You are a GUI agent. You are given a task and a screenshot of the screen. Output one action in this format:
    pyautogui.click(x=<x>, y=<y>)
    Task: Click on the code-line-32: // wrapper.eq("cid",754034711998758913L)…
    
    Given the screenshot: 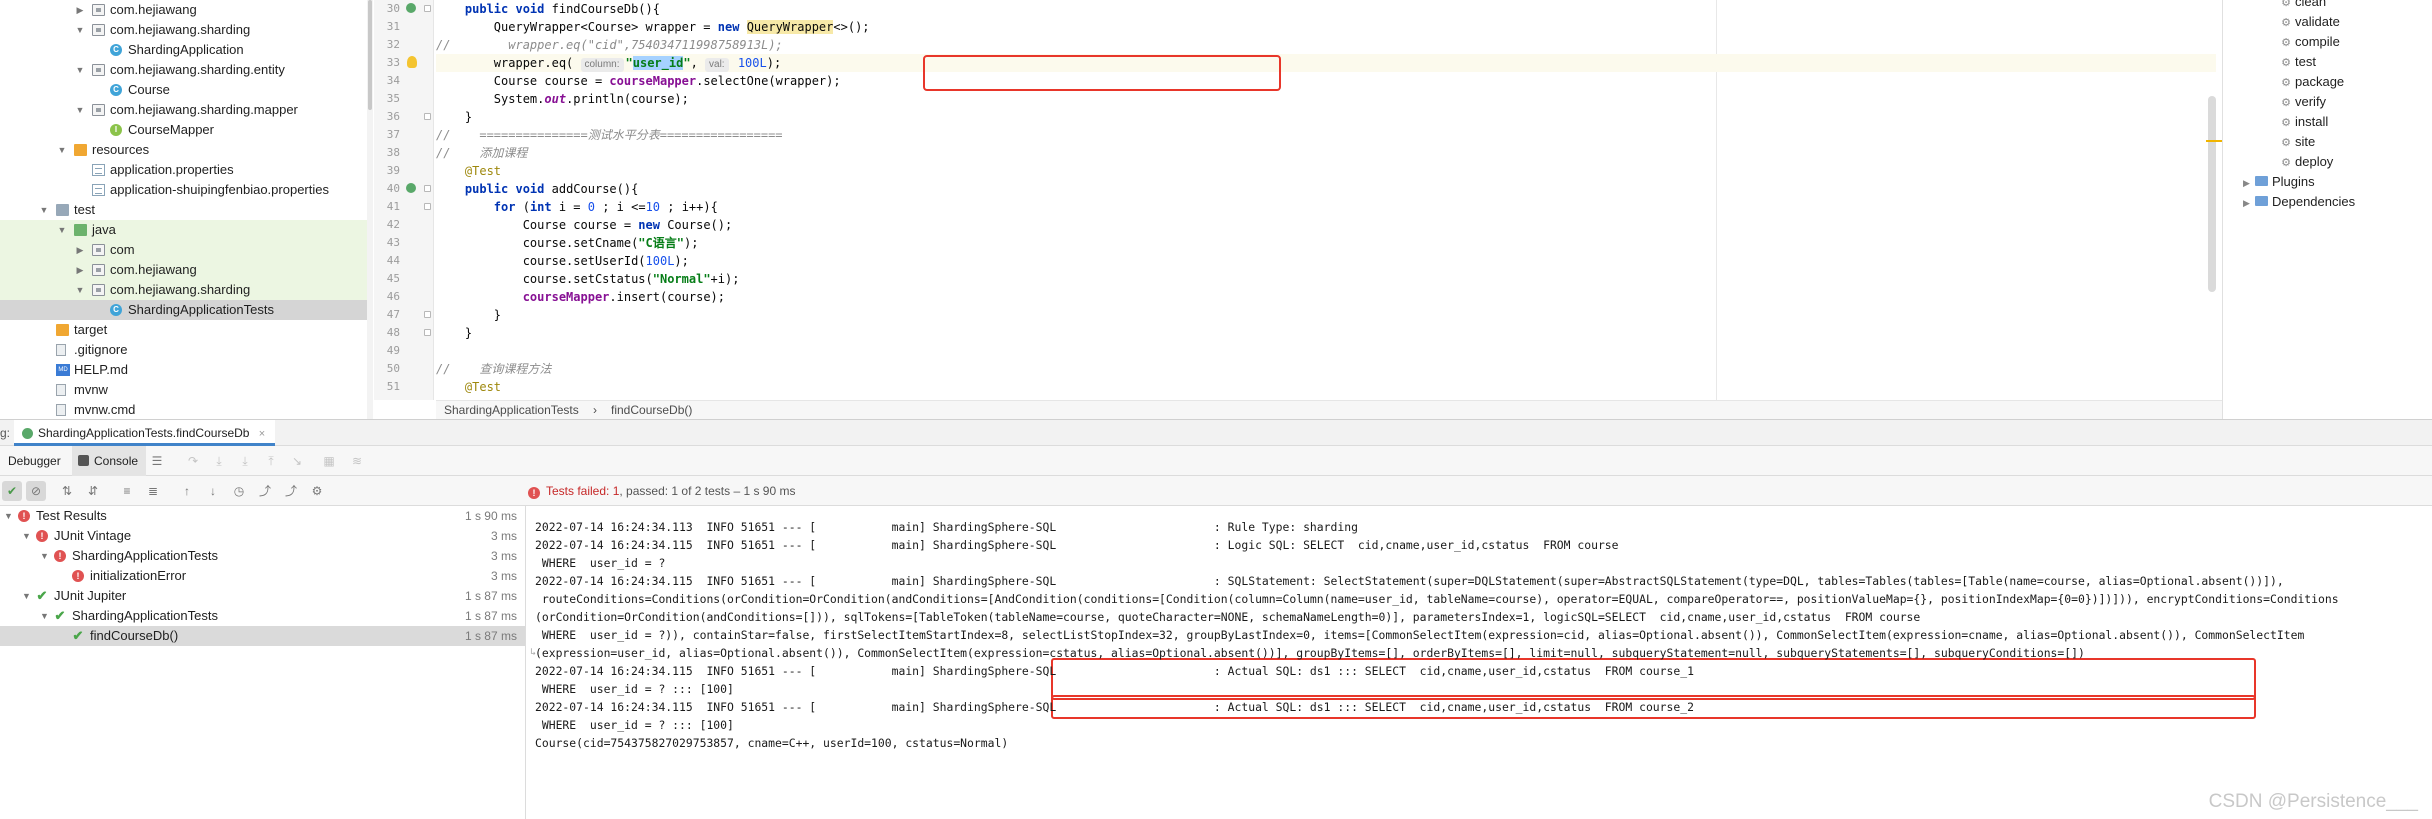 What is the action you would take?
    pyautogui.click(x=609, y=45)
    